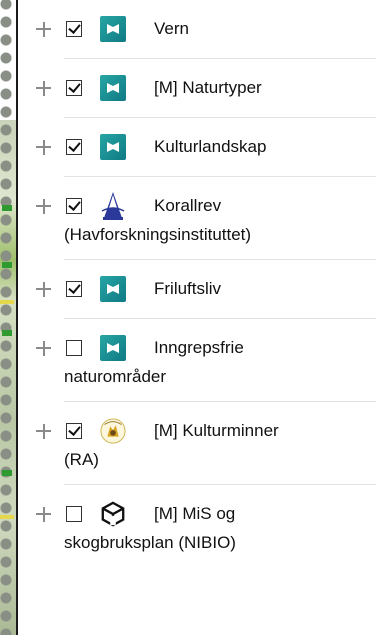  I want to click on layer-label: Friluftsliv, so click(188, 288).